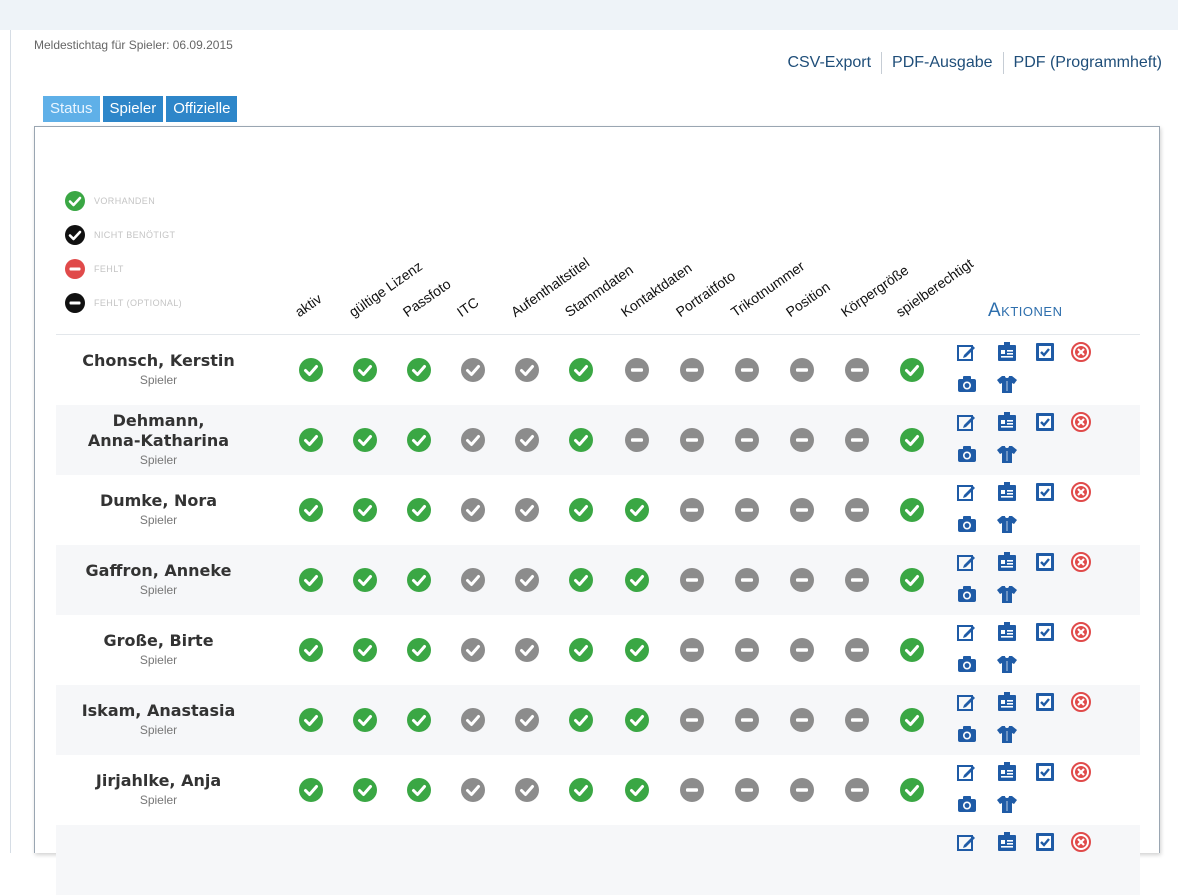 Image resolution: width=1178 pixels, height=895 pixels. What do you see at coordinates (942, 63) in the screenshot?
I see `pdf-export-link: PDF-Ausgabe` at bounding box center [942, 63].